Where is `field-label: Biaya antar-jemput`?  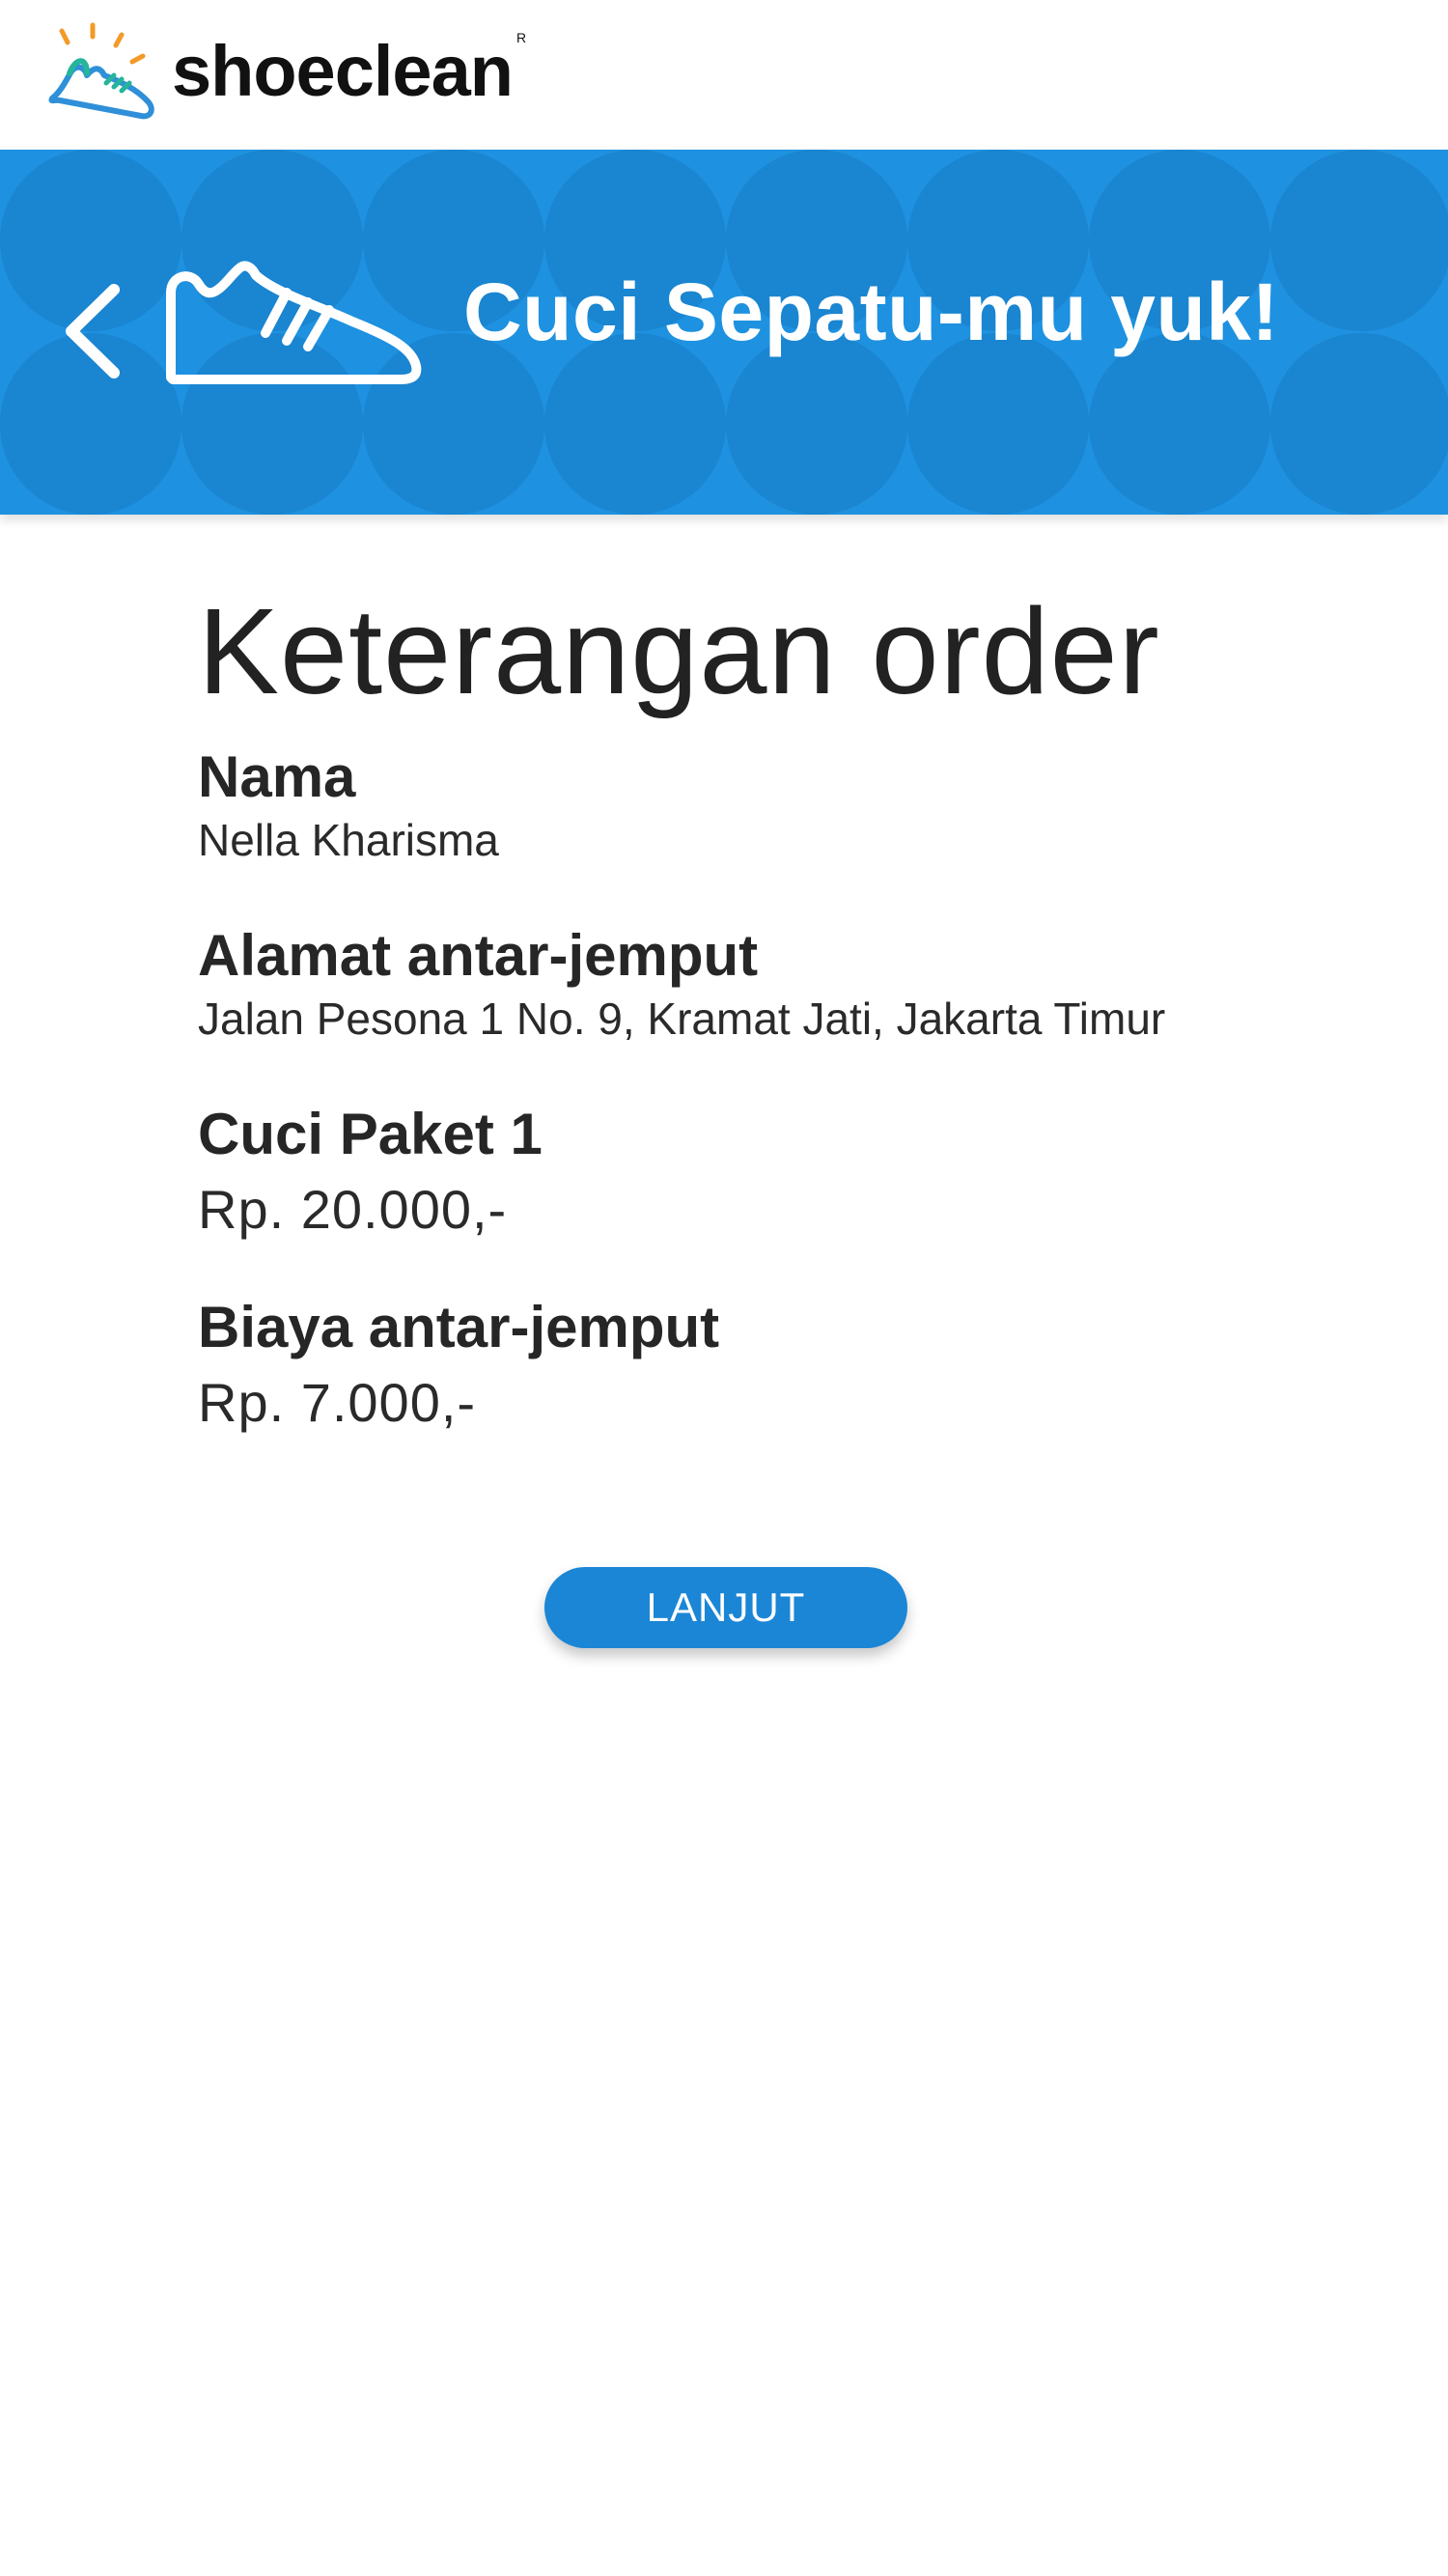
field-label: Biaya antar-jemput is located at coordinates (459, 1327).